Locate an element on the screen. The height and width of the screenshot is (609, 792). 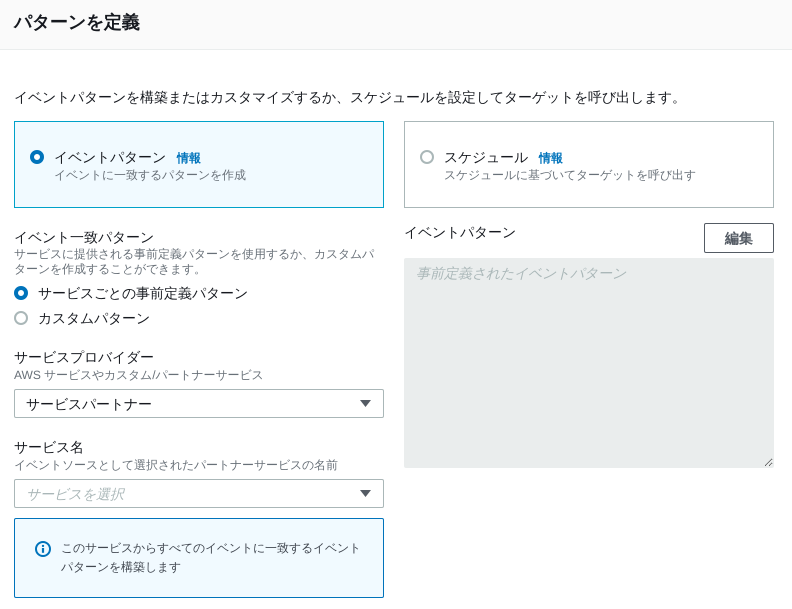
option-tile: イベントパターン 情報 イベントに一致するパターンを作成 is located at coordinates (199, 164).